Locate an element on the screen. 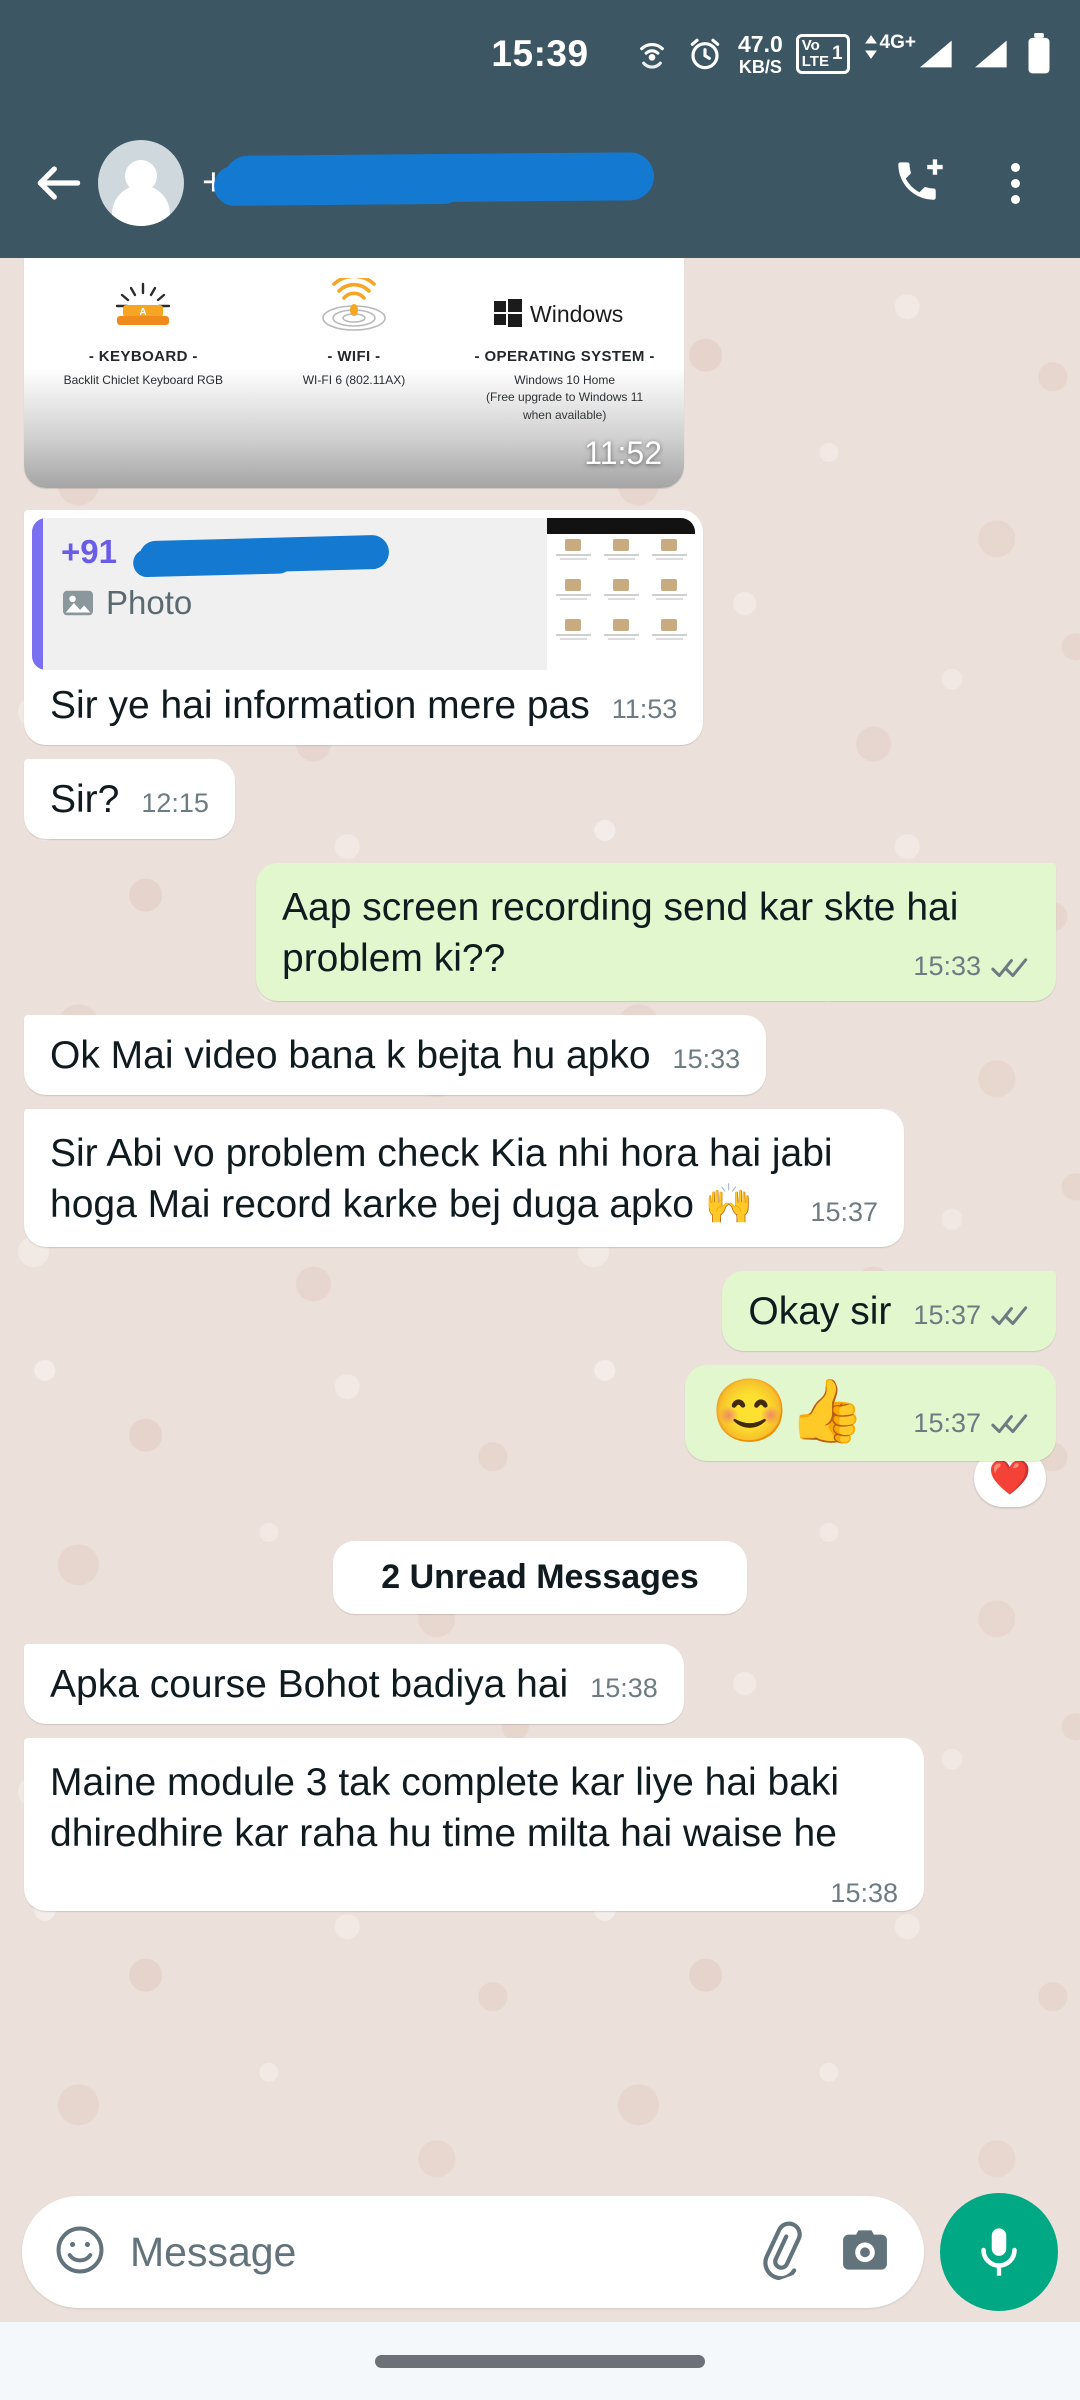 The width and height of the screenshot is (1080, 2400). camera-icon is located at coordinates (865, 2252).